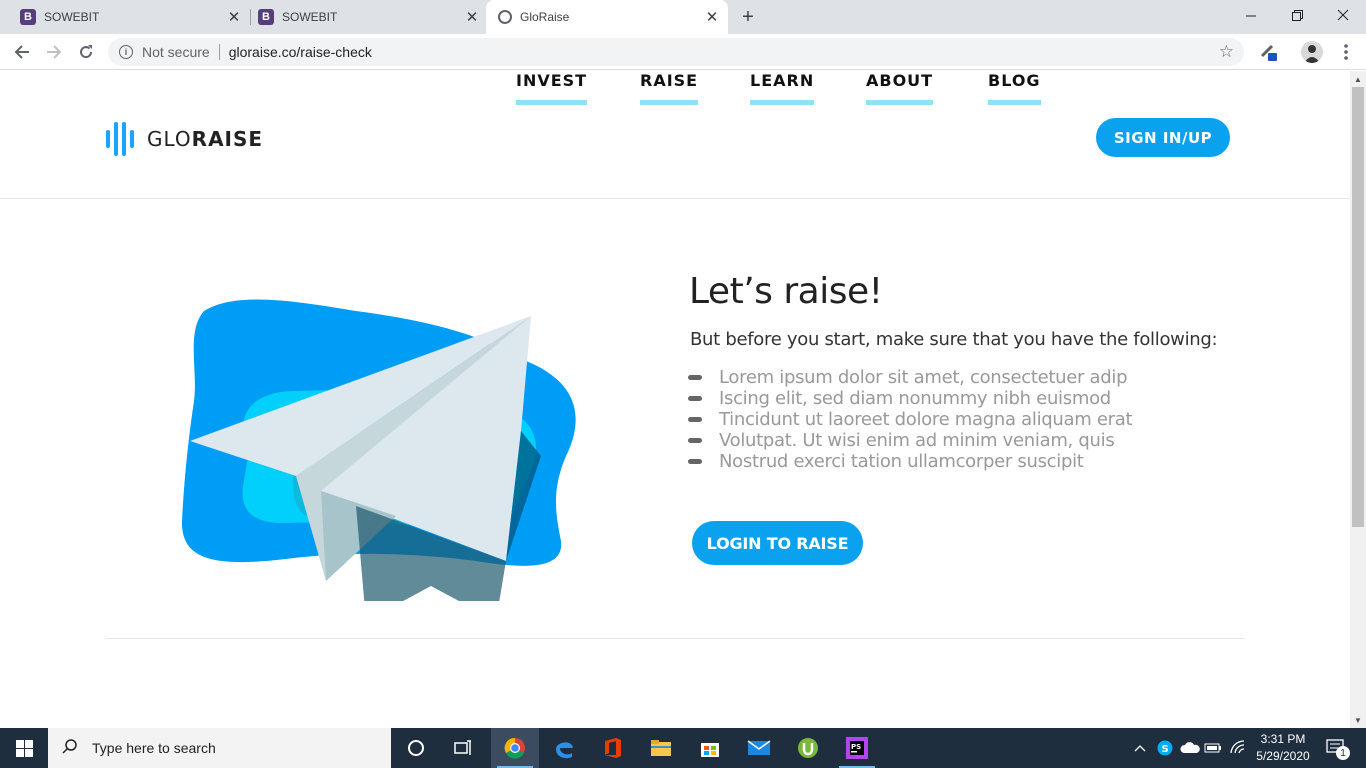  What do you see at coordinates (227, 139) in the screenshot?
I see `logo-text-bold: RAISE` at bounding box center [227, 139].